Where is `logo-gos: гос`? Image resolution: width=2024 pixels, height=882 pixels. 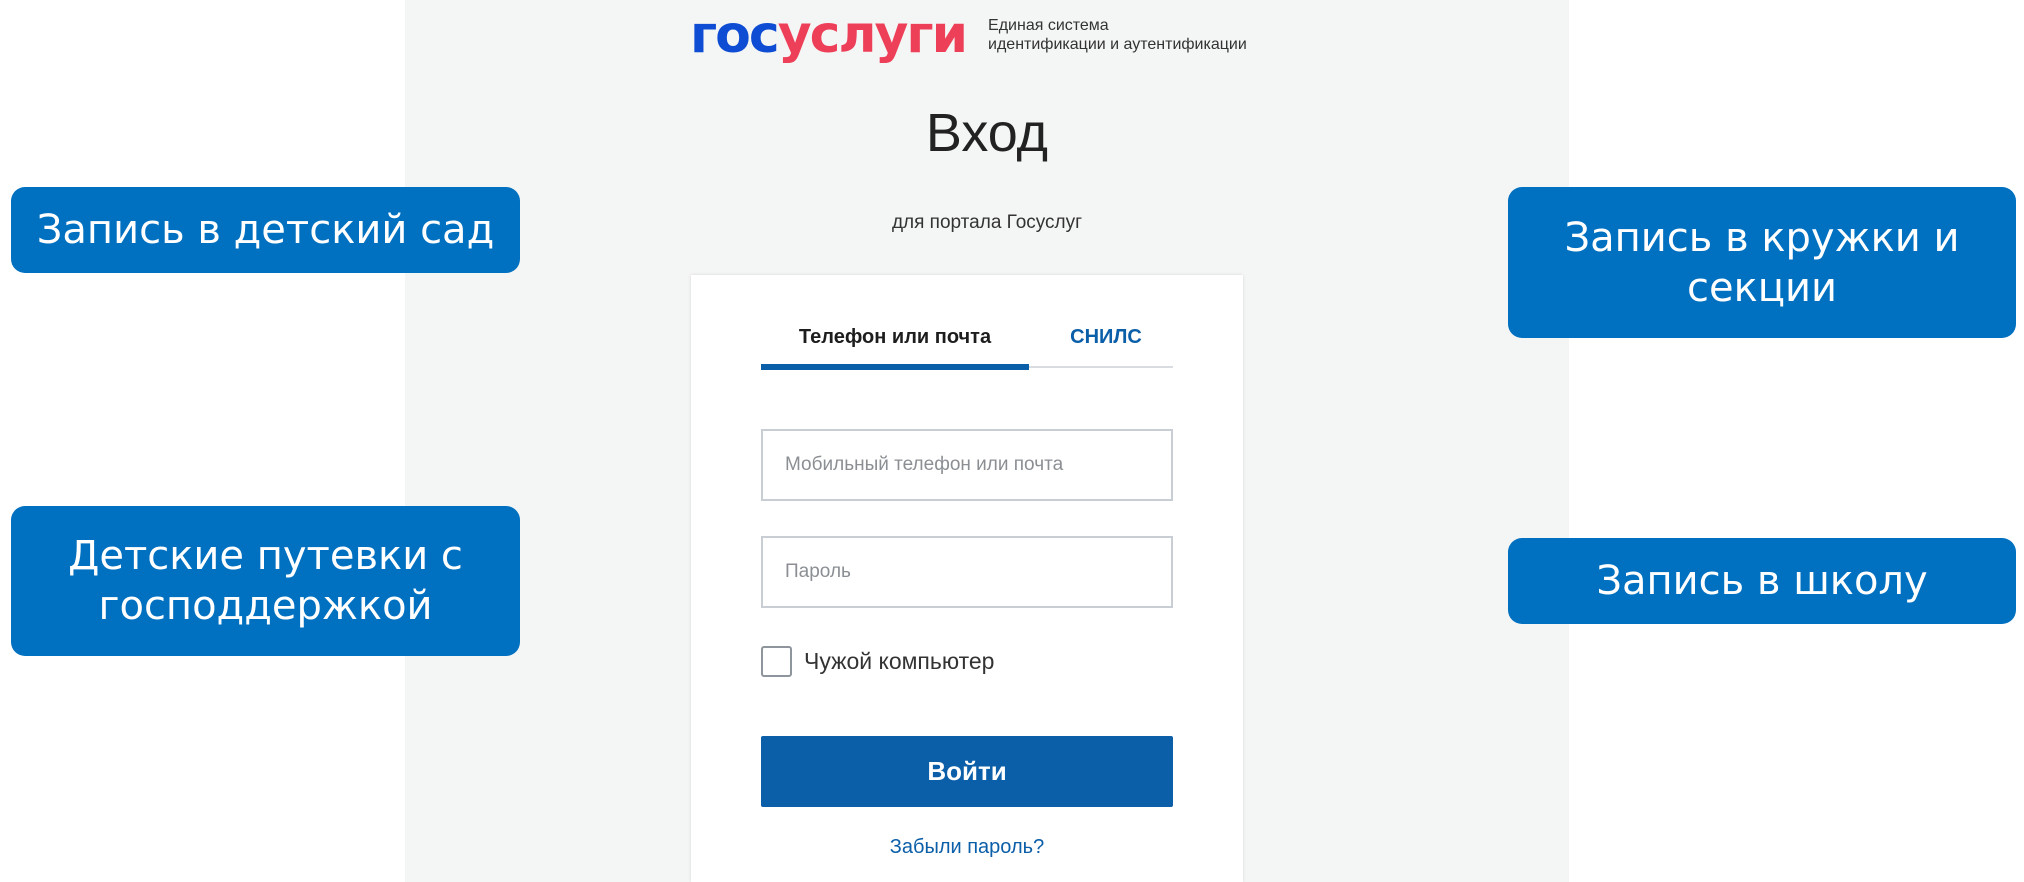 logo-gos: гос is located at coordinates (735, 35).